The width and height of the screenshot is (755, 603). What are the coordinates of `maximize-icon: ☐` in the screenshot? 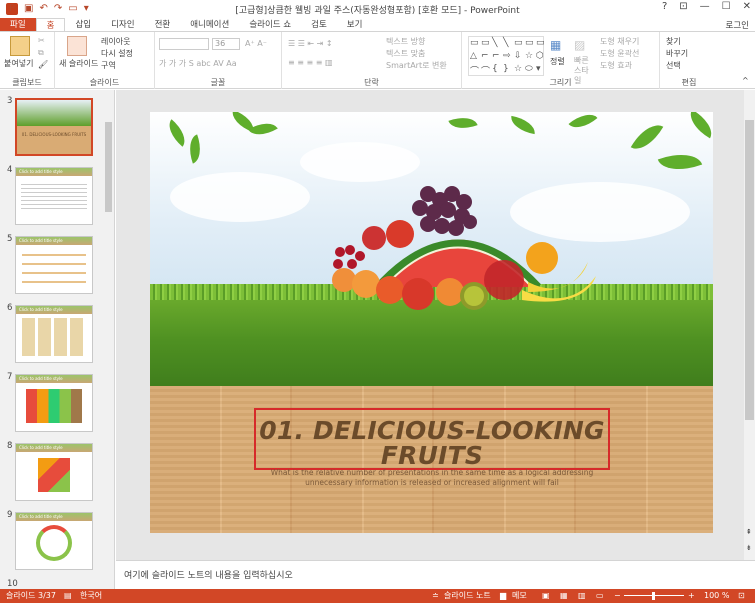 It's located at (726, 6).